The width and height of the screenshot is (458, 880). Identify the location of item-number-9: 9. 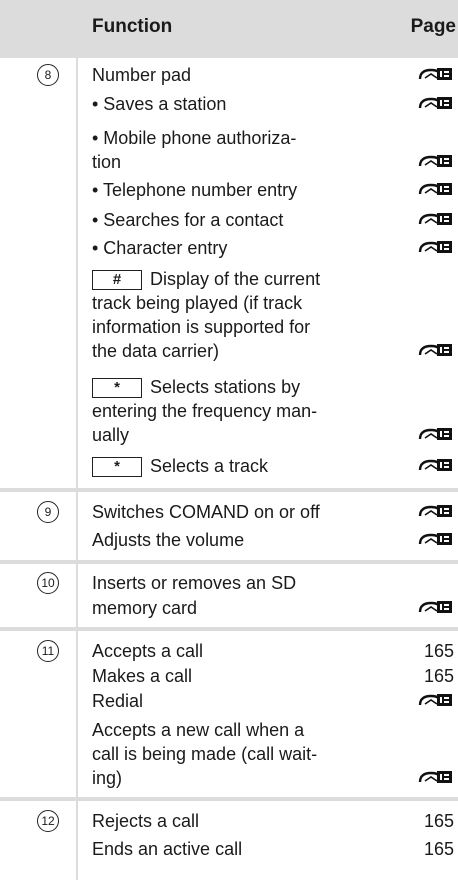
(48, 512).